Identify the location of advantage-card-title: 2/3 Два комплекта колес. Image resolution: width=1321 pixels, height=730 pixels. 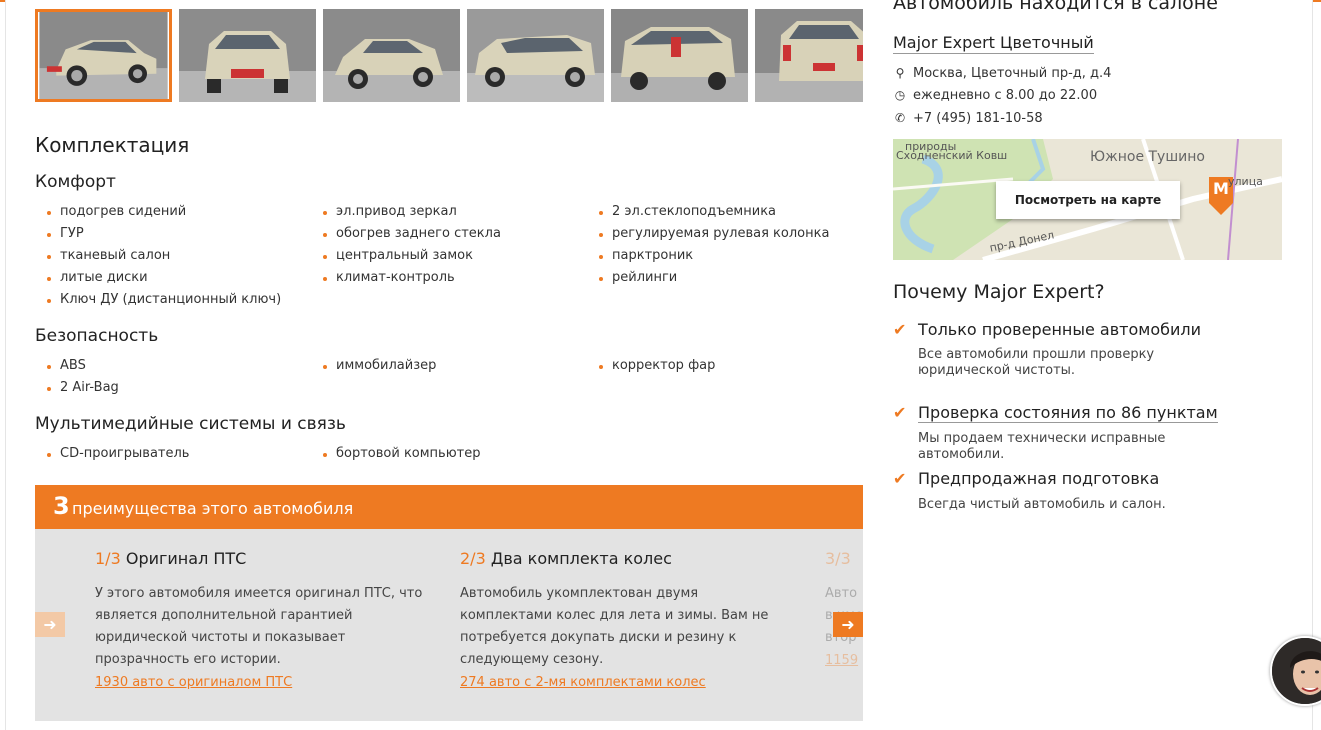
(625, 558).